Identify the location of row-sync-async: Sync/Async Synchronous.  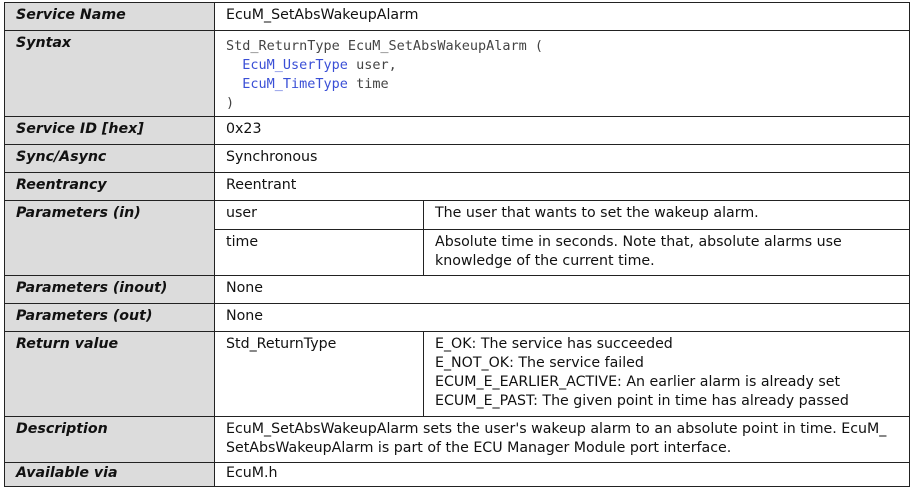
(457, 158).